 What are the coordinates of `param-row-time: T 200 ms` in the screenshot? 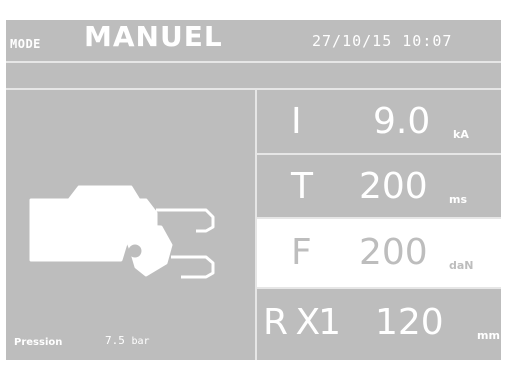 It's located at (379, 187).